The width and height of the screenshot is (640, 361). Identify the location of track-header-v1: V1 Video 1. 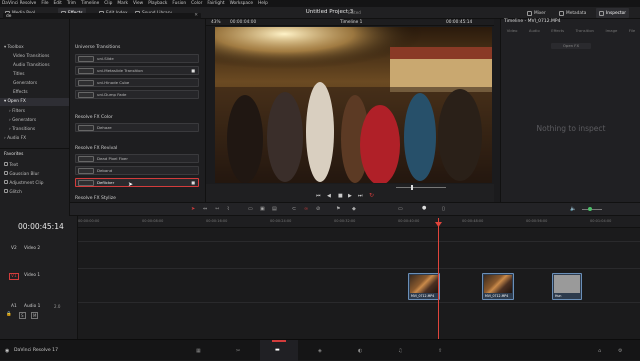
(39, 283).